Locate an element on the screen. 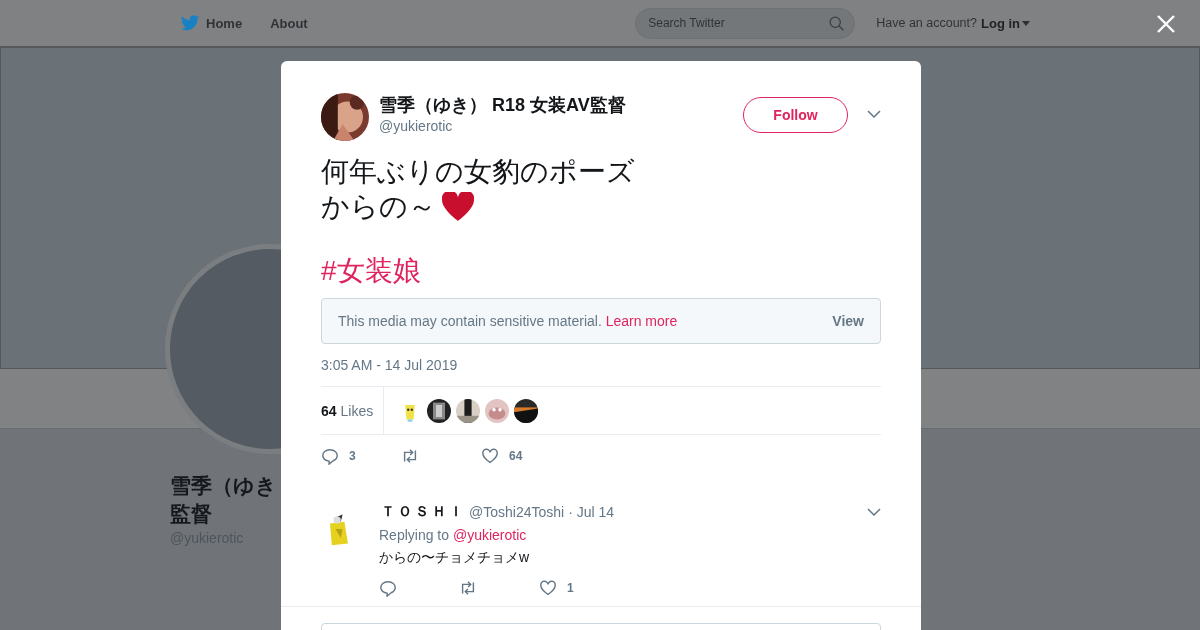 This screenshot has height=630, width=1200. user-name: ＴＯＳＨＩ is located at coordinates (423, 512).